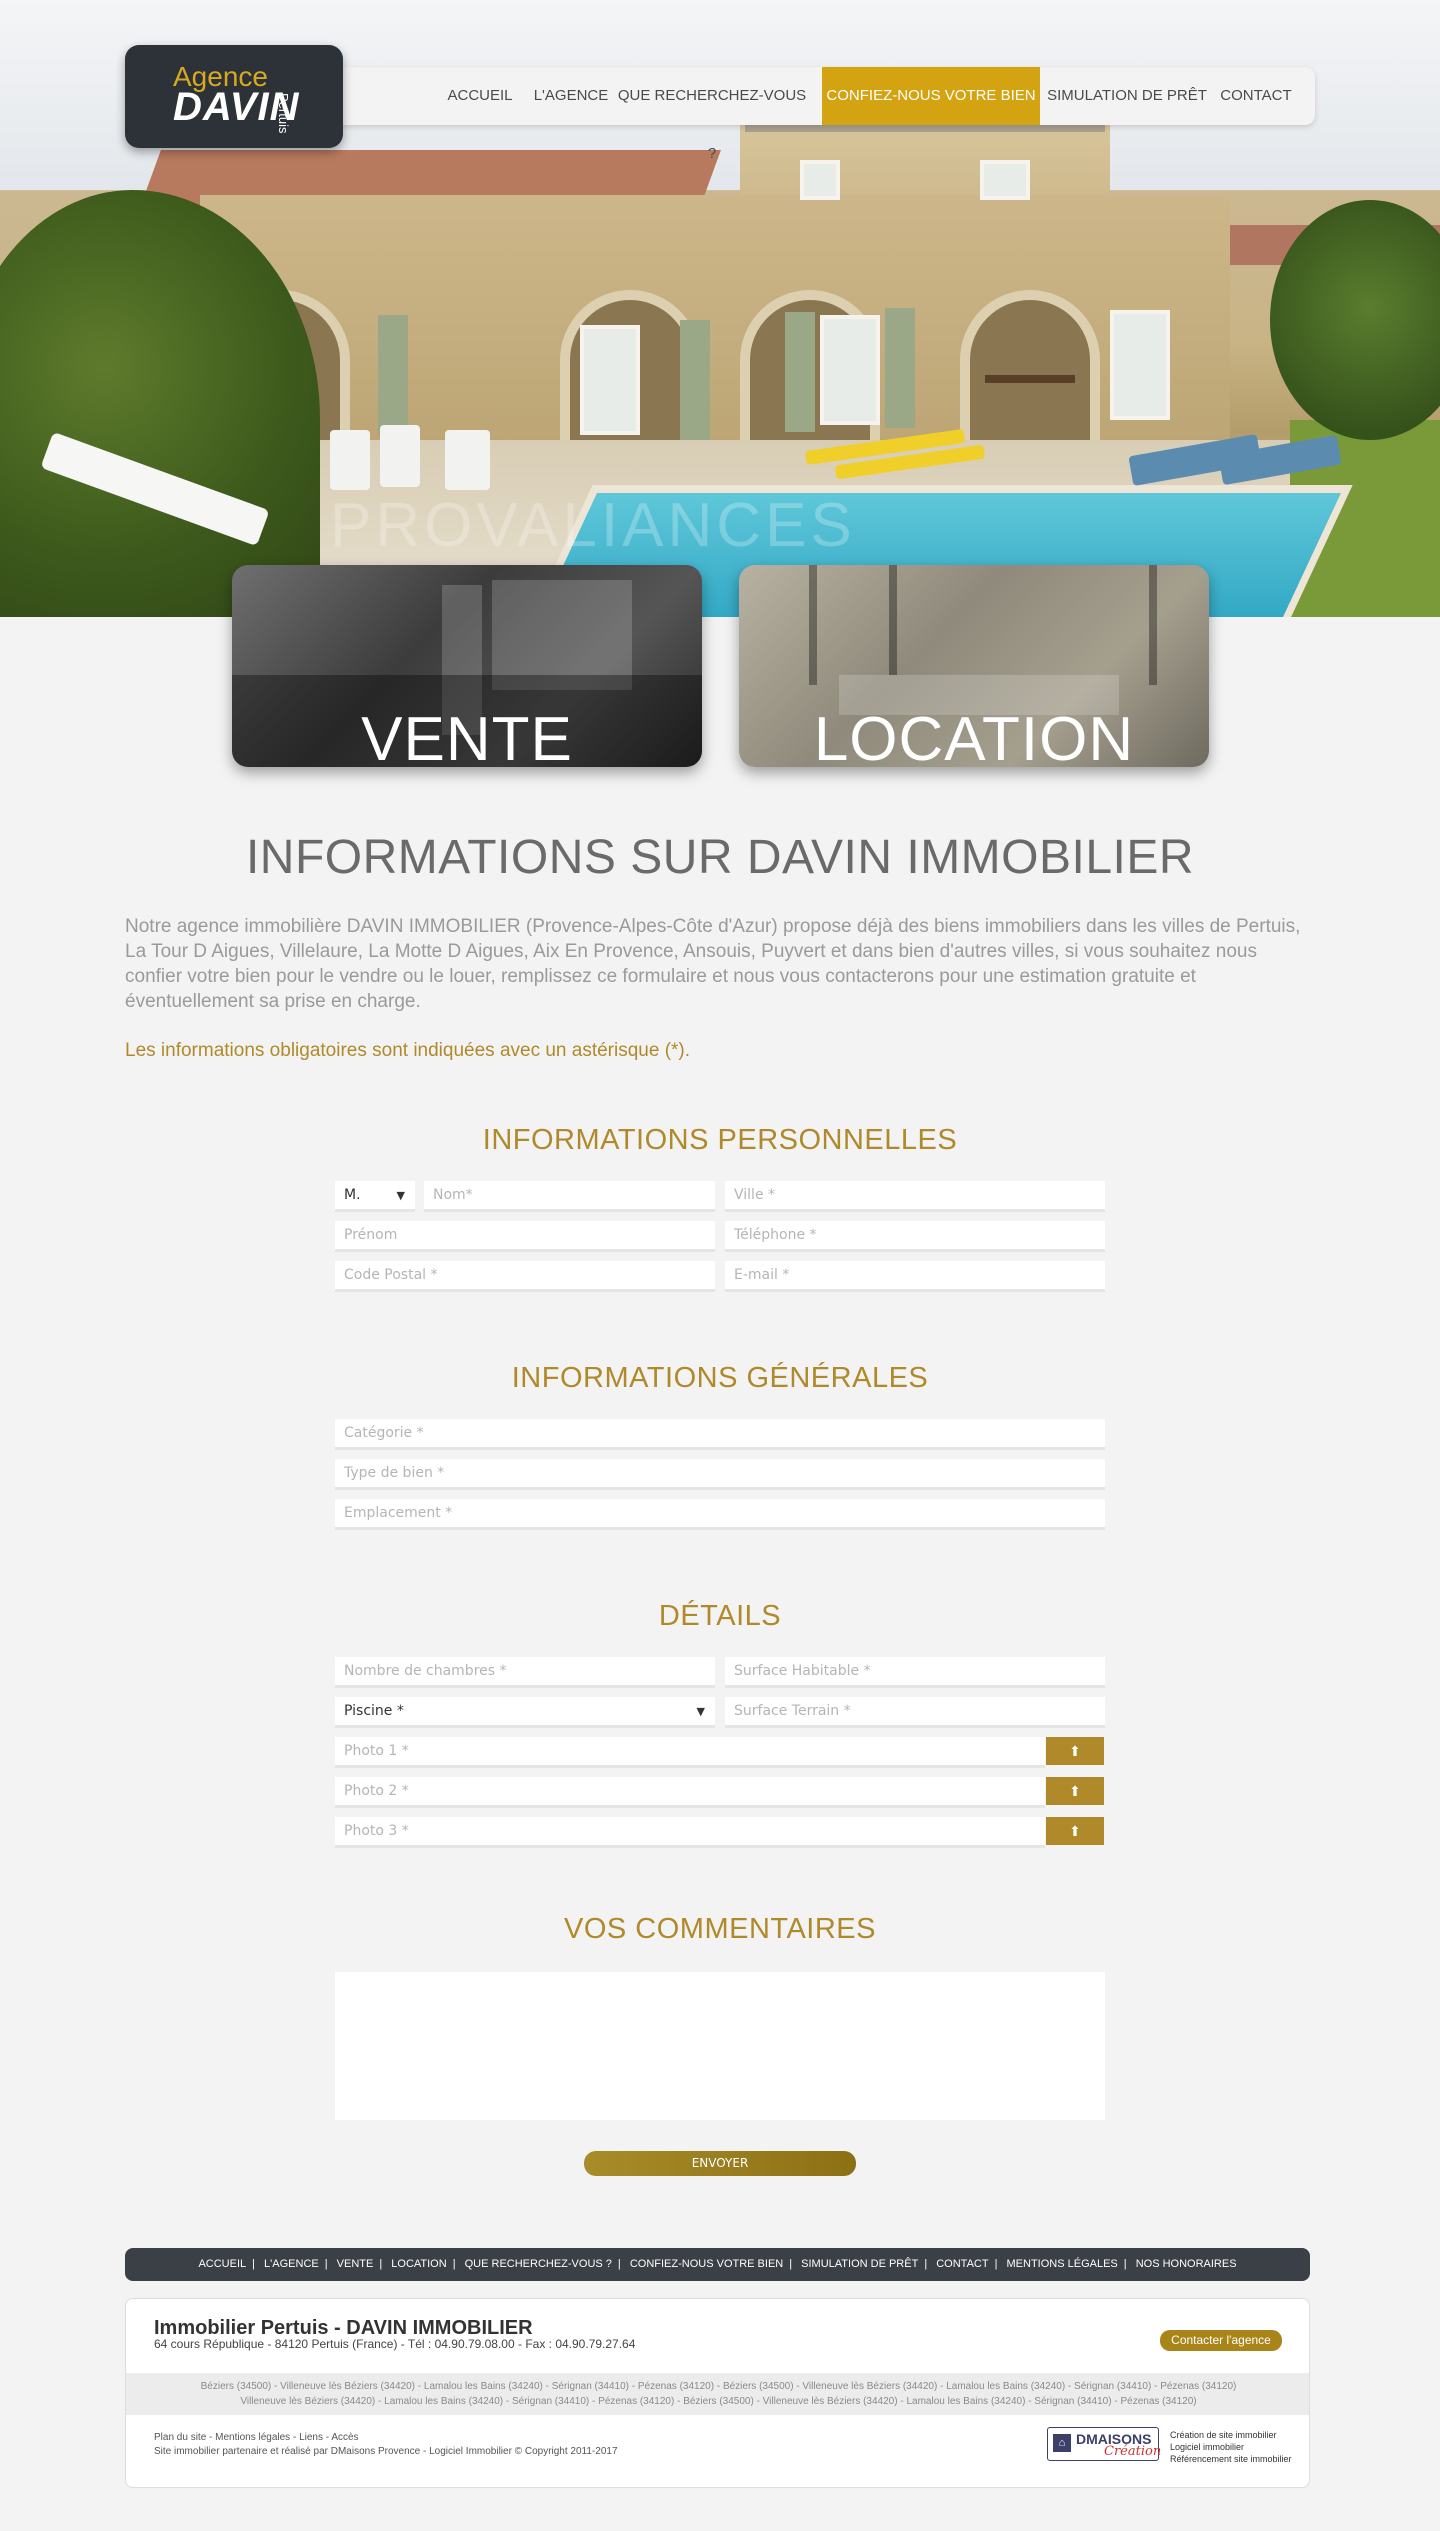 Image resolution: width=1440 pixels, height=2531 pixels. I want to click on service-referencement: Référencement site immobilier, so click(1231, 2459).